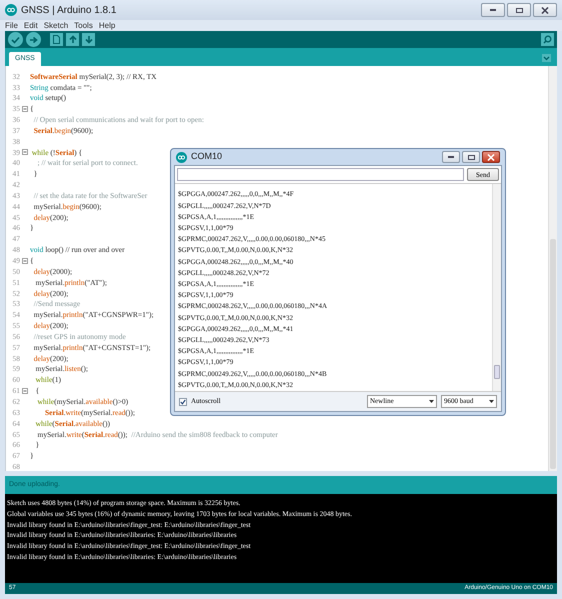 Image resolution: width=562 pixels, height=599 pixels. What do you see at coordinates (320, 175) in the screenshot?
I see `message-input-field` at bounding box center [320, 175].